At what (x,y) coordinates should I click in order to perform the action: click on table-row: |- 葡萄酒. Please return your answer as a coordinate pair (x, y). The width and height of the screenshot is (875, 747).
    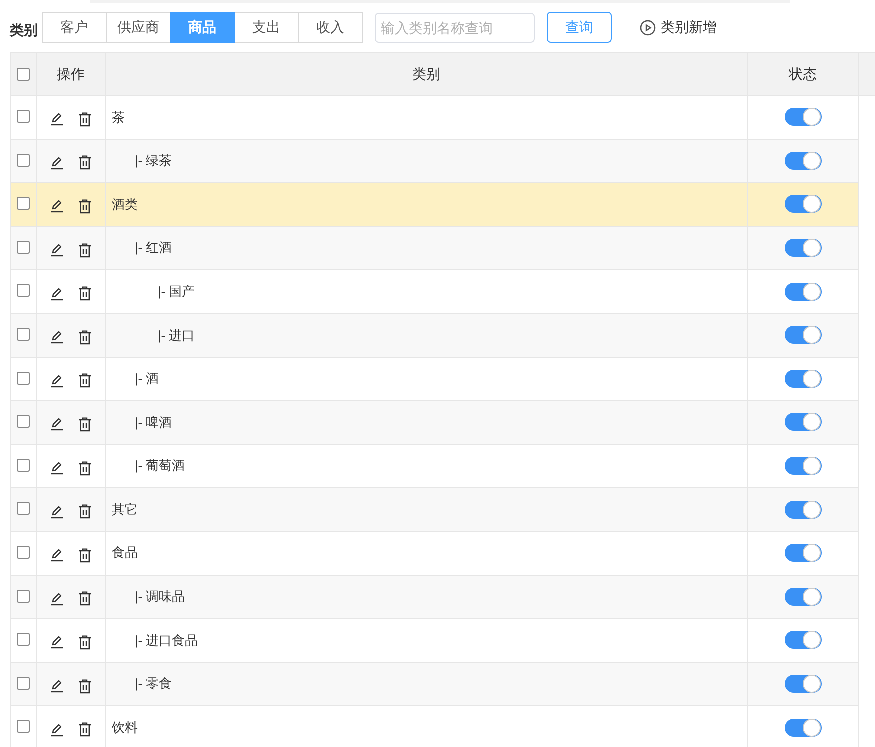
    Looking at the image, I should click on (435, 466).